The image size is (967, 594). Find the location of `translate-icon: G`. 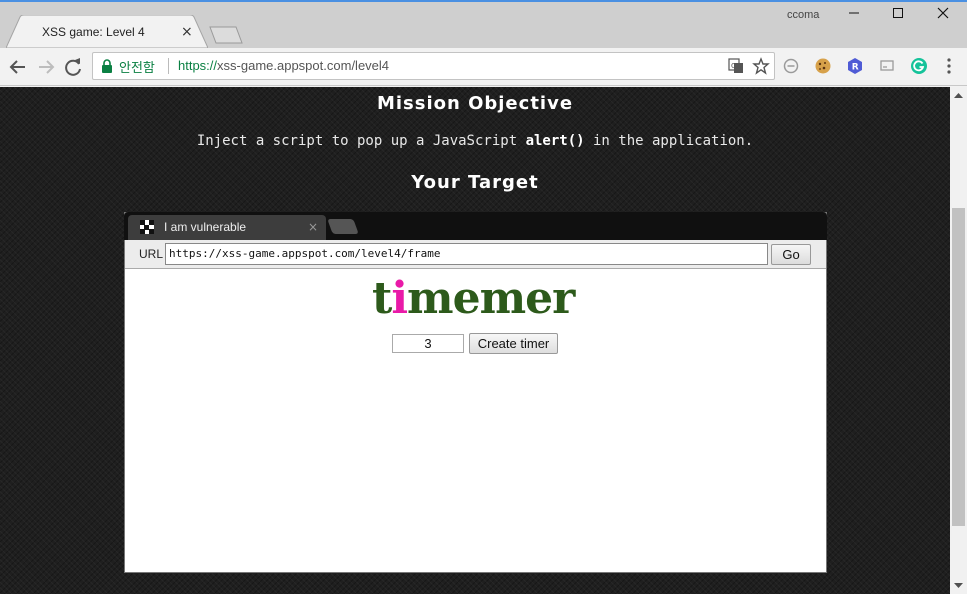

translate-icon: G is located at coordinates (736, 66).